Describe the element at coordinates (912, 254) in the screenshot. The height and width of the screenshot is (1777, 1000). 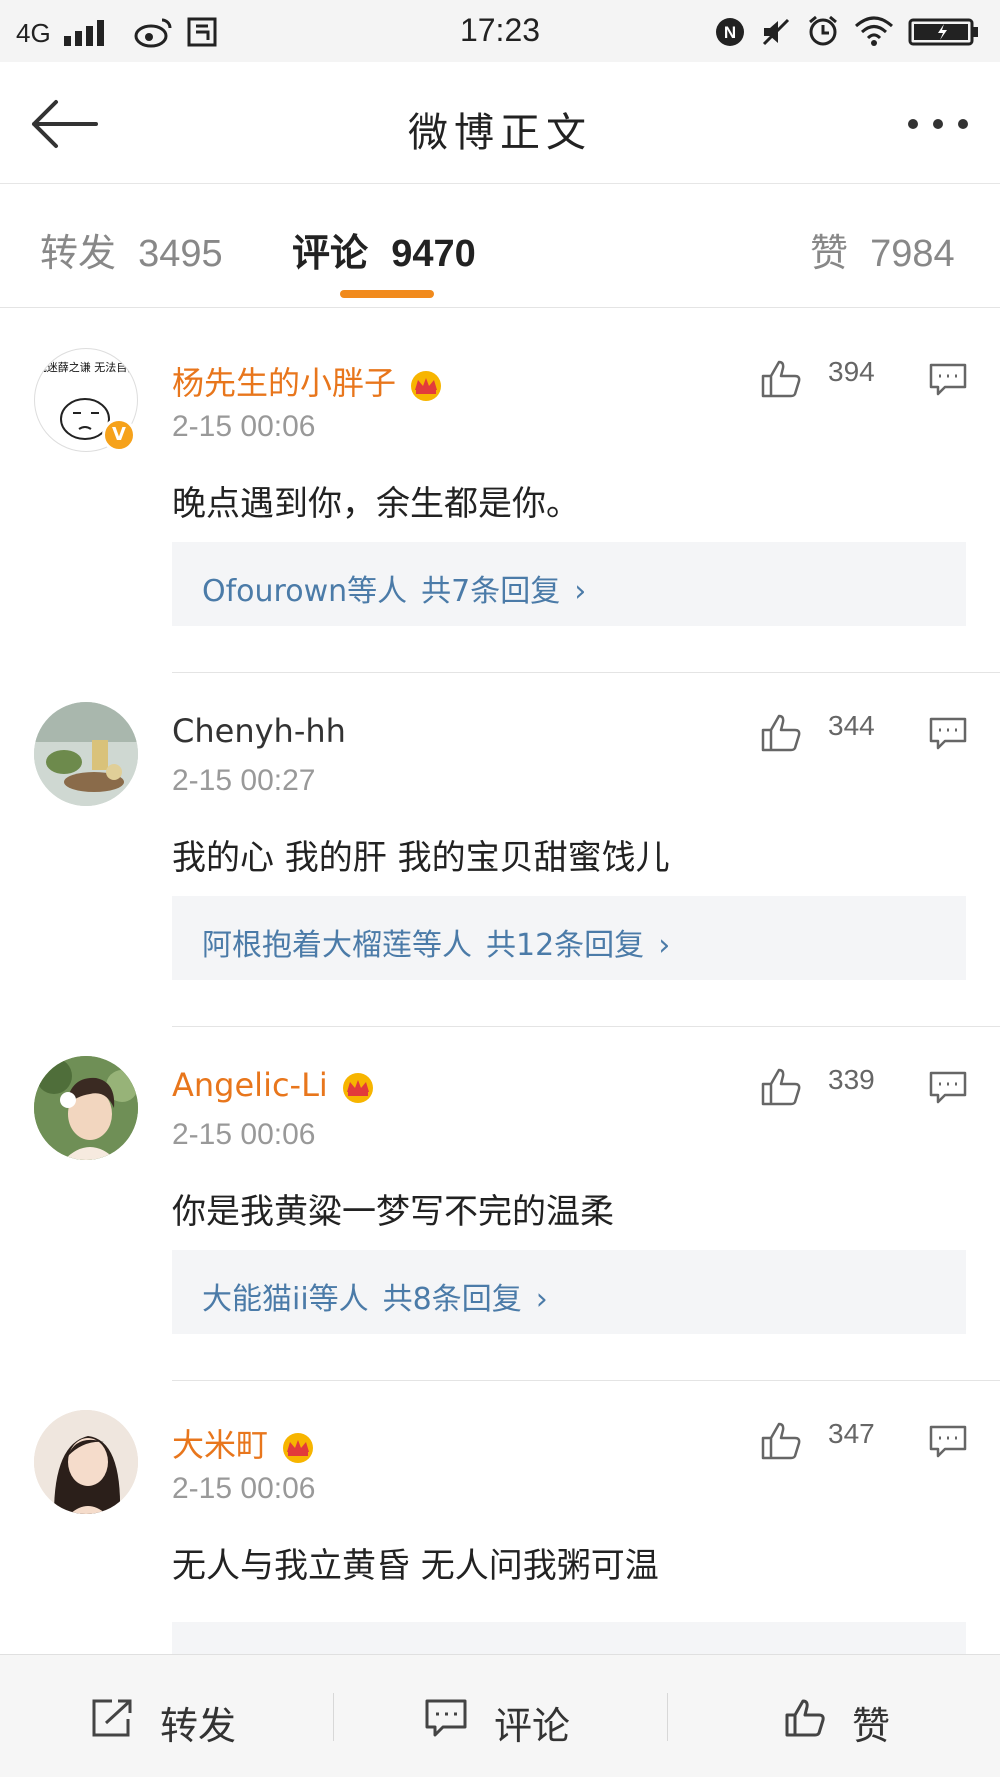
I see `tab-likes-count: 7984` at that location.